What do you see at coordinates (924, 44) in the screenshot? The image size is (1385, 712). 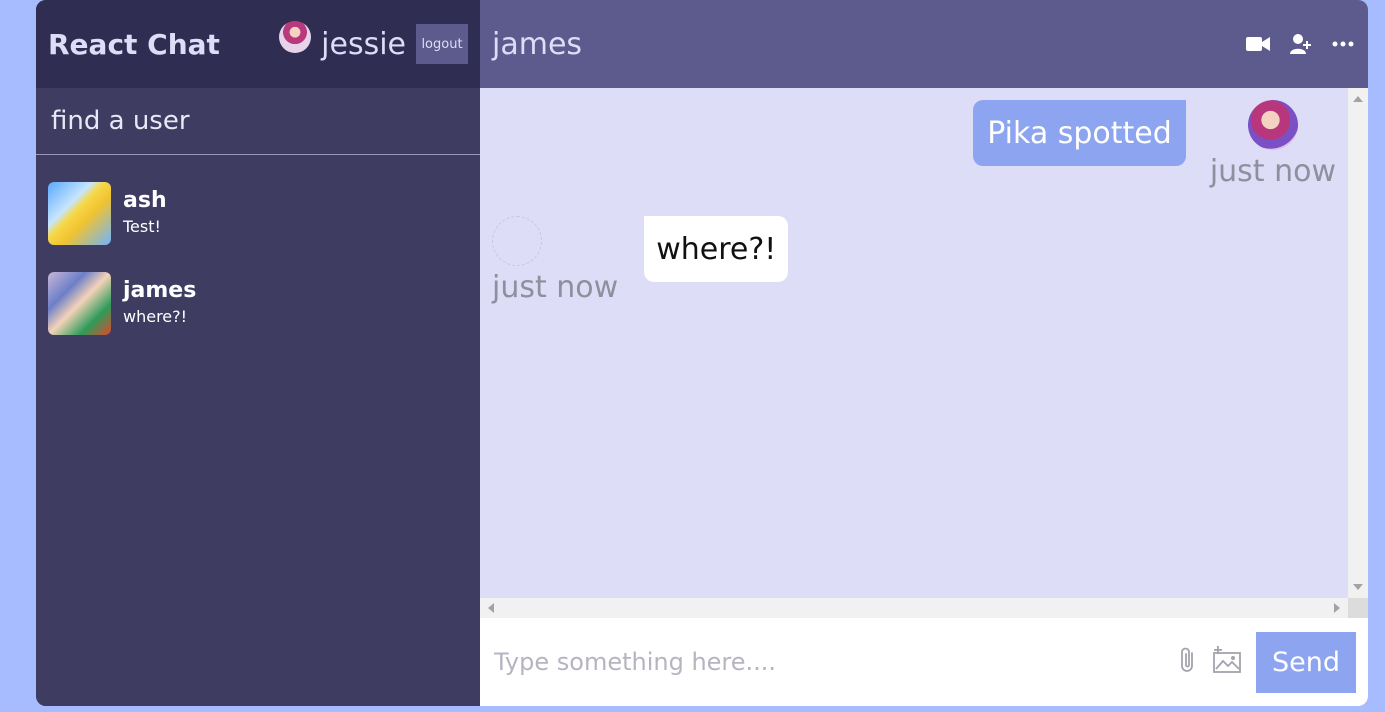 I see `chat-header: james` at bounding box center [924, 44].